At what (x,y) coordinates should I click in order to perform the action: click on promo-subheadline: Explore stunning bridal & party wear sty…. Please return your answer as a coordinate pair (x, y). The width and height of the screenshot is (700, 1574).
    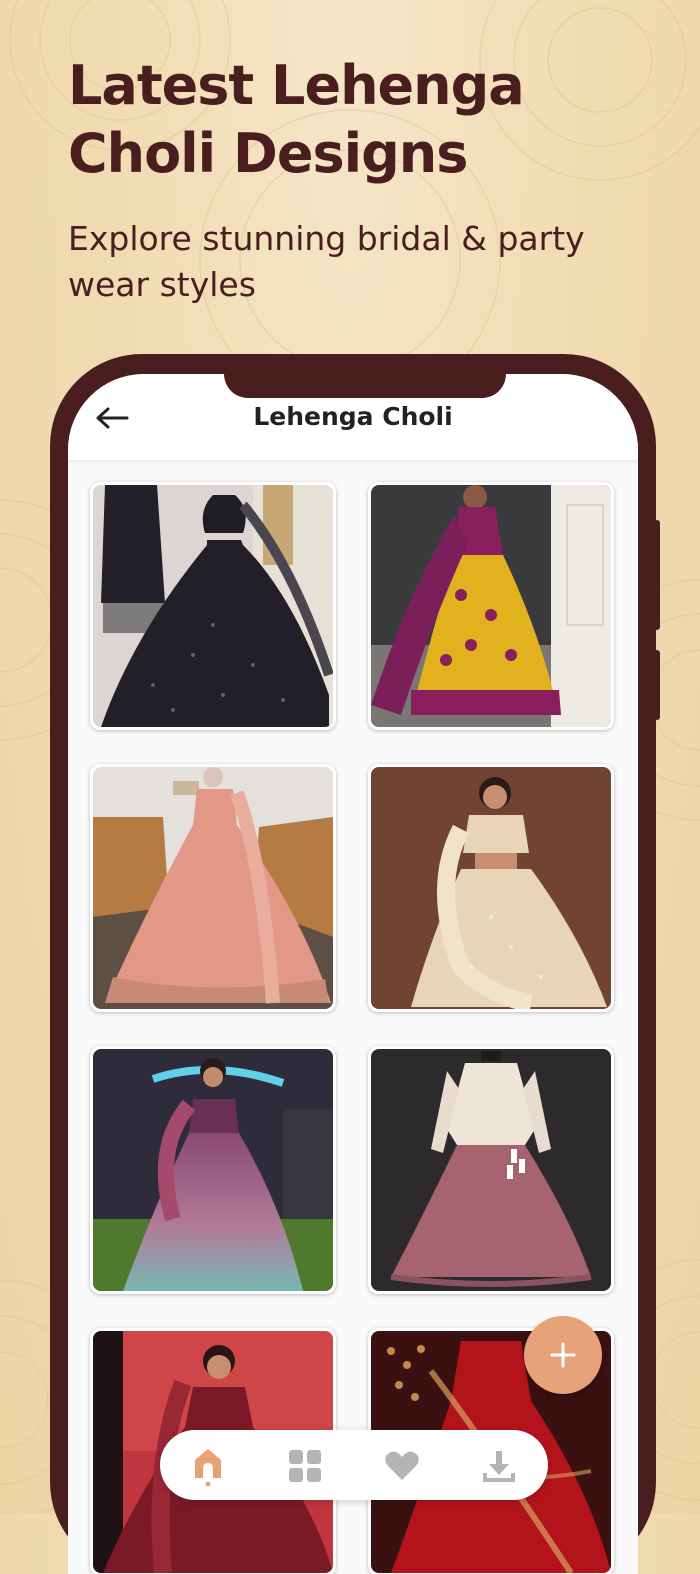
    Looking at the image, I should click on (326, 261).